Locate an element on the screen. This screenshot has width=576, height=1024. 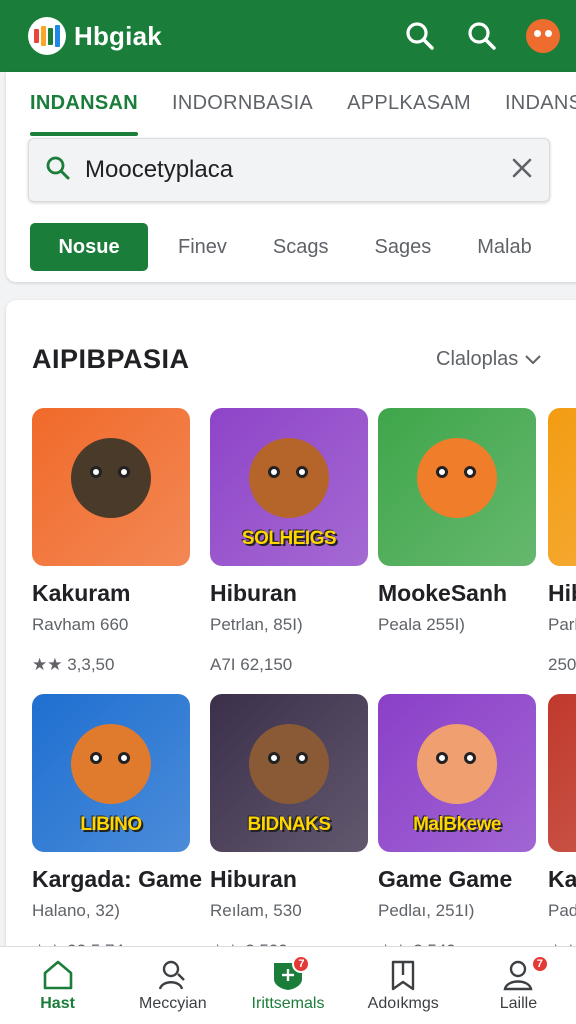
app-icon: SOLHEIGS is located at coordinates (289, 487).